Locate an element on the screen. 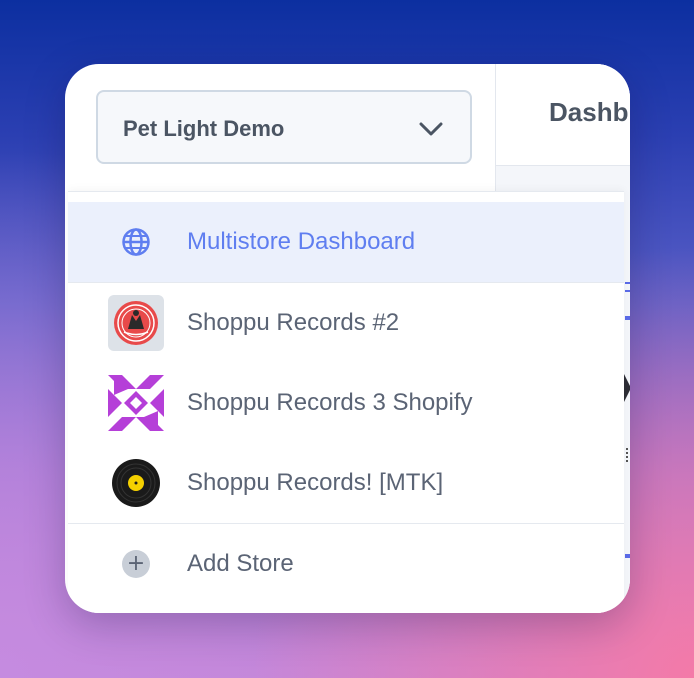  add-store-button: + Add Store is located at coordinates (346, 564).